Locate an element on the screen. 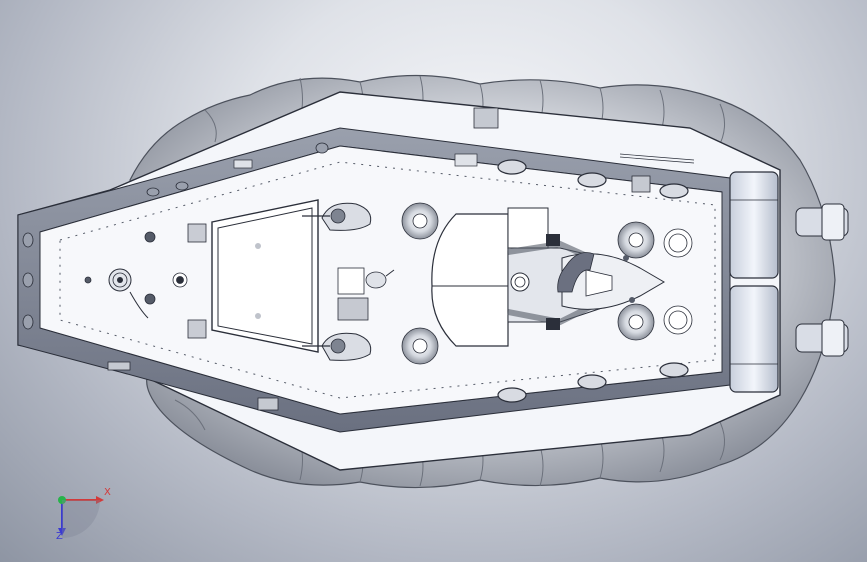  cargo-hatch is located at coordinates (265, 276).